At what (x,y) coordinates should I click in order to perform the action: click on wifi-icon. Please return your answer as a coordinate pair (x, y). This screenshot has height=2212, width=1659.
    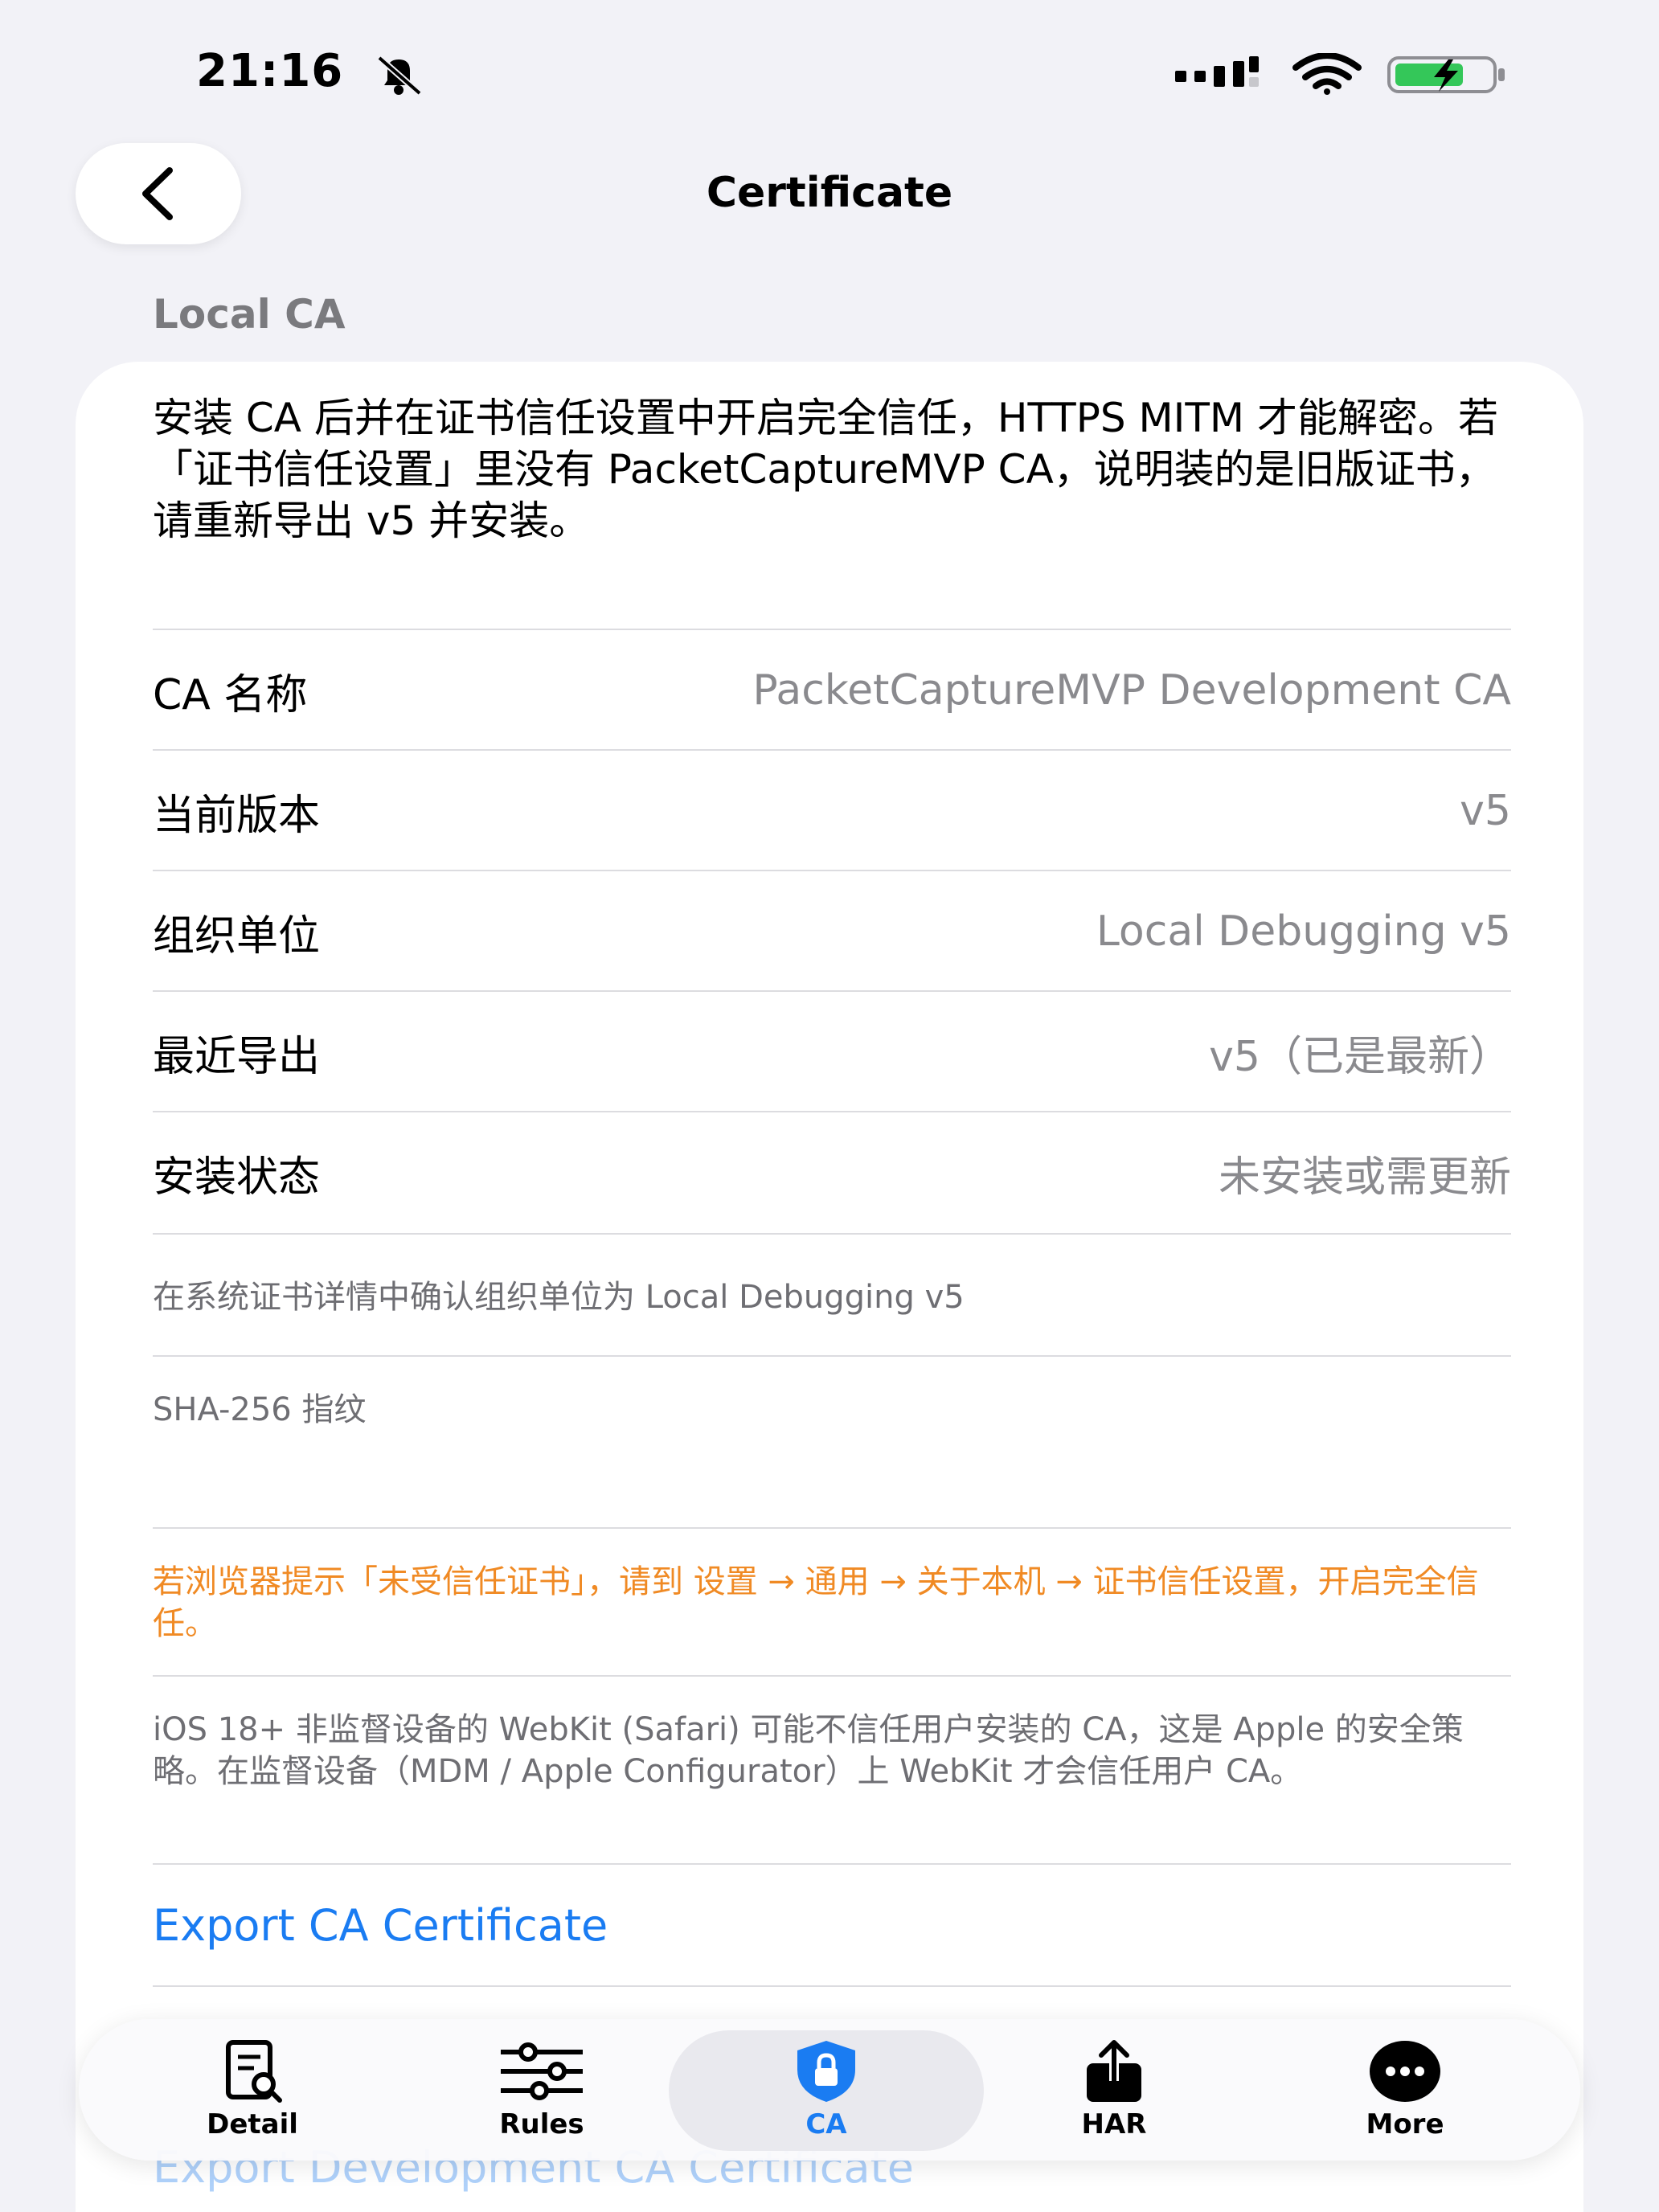
    Looking at the image, I should click on (1327, 74).